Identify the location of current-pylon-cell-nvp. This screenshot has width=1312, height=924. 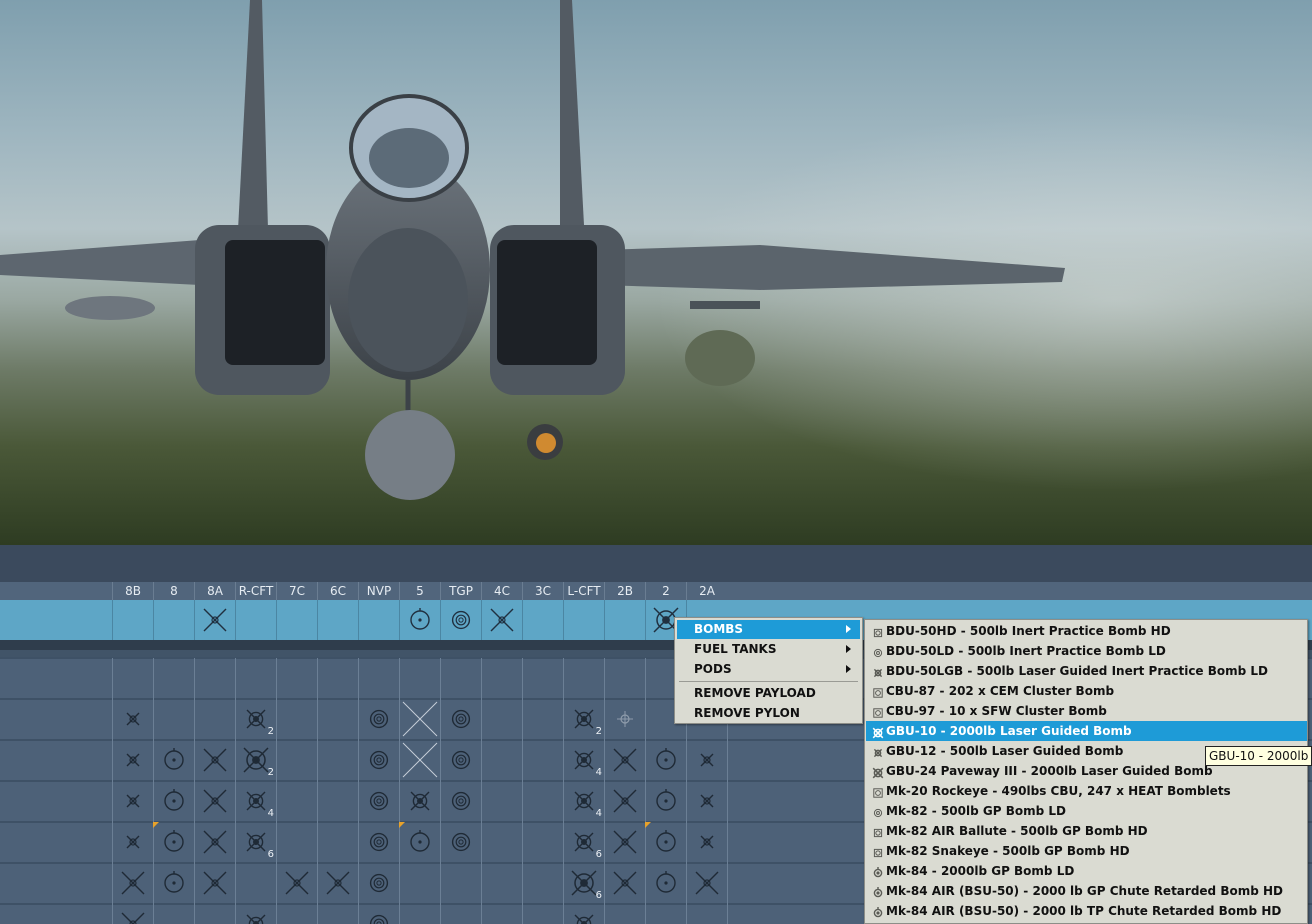
(378, 620).